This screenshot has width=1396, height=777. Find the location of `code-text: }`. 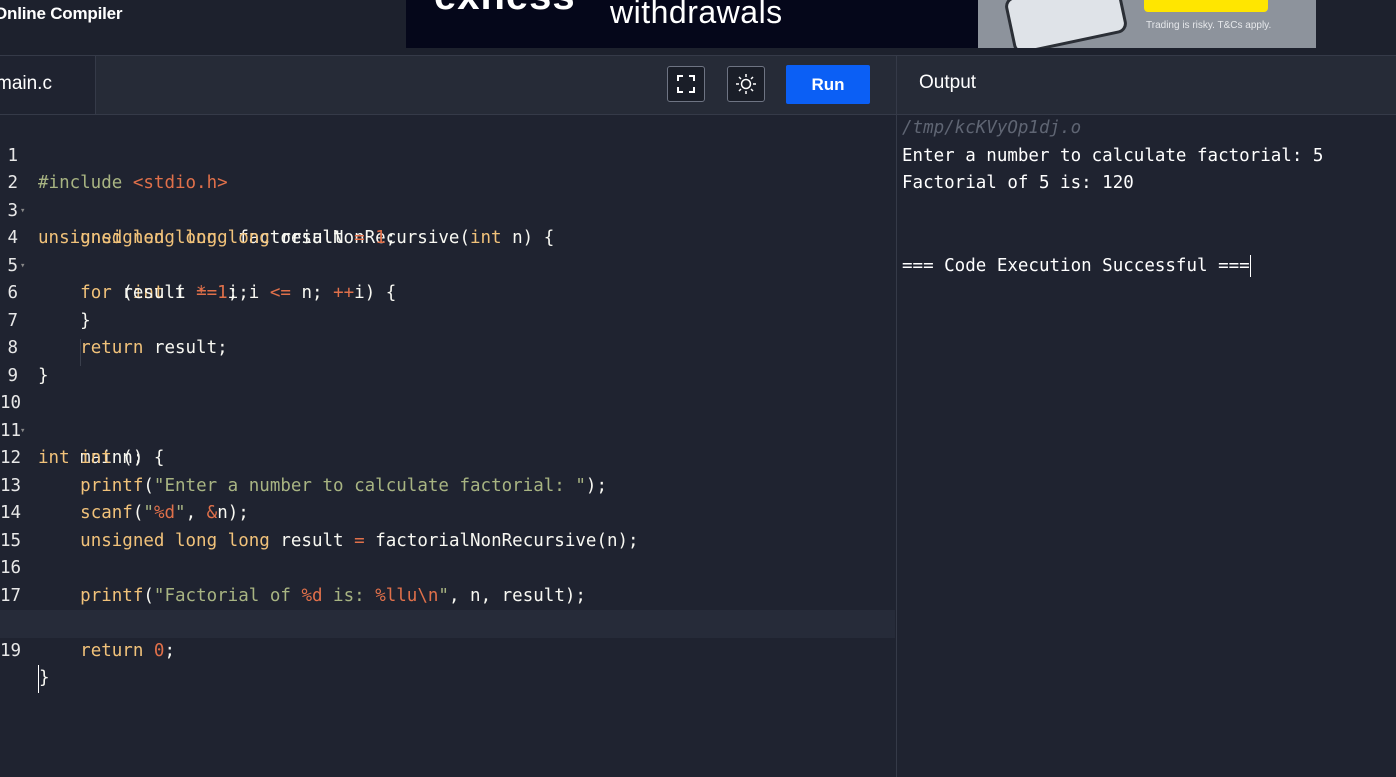

code-text: } is located at coordinates (44, 679).